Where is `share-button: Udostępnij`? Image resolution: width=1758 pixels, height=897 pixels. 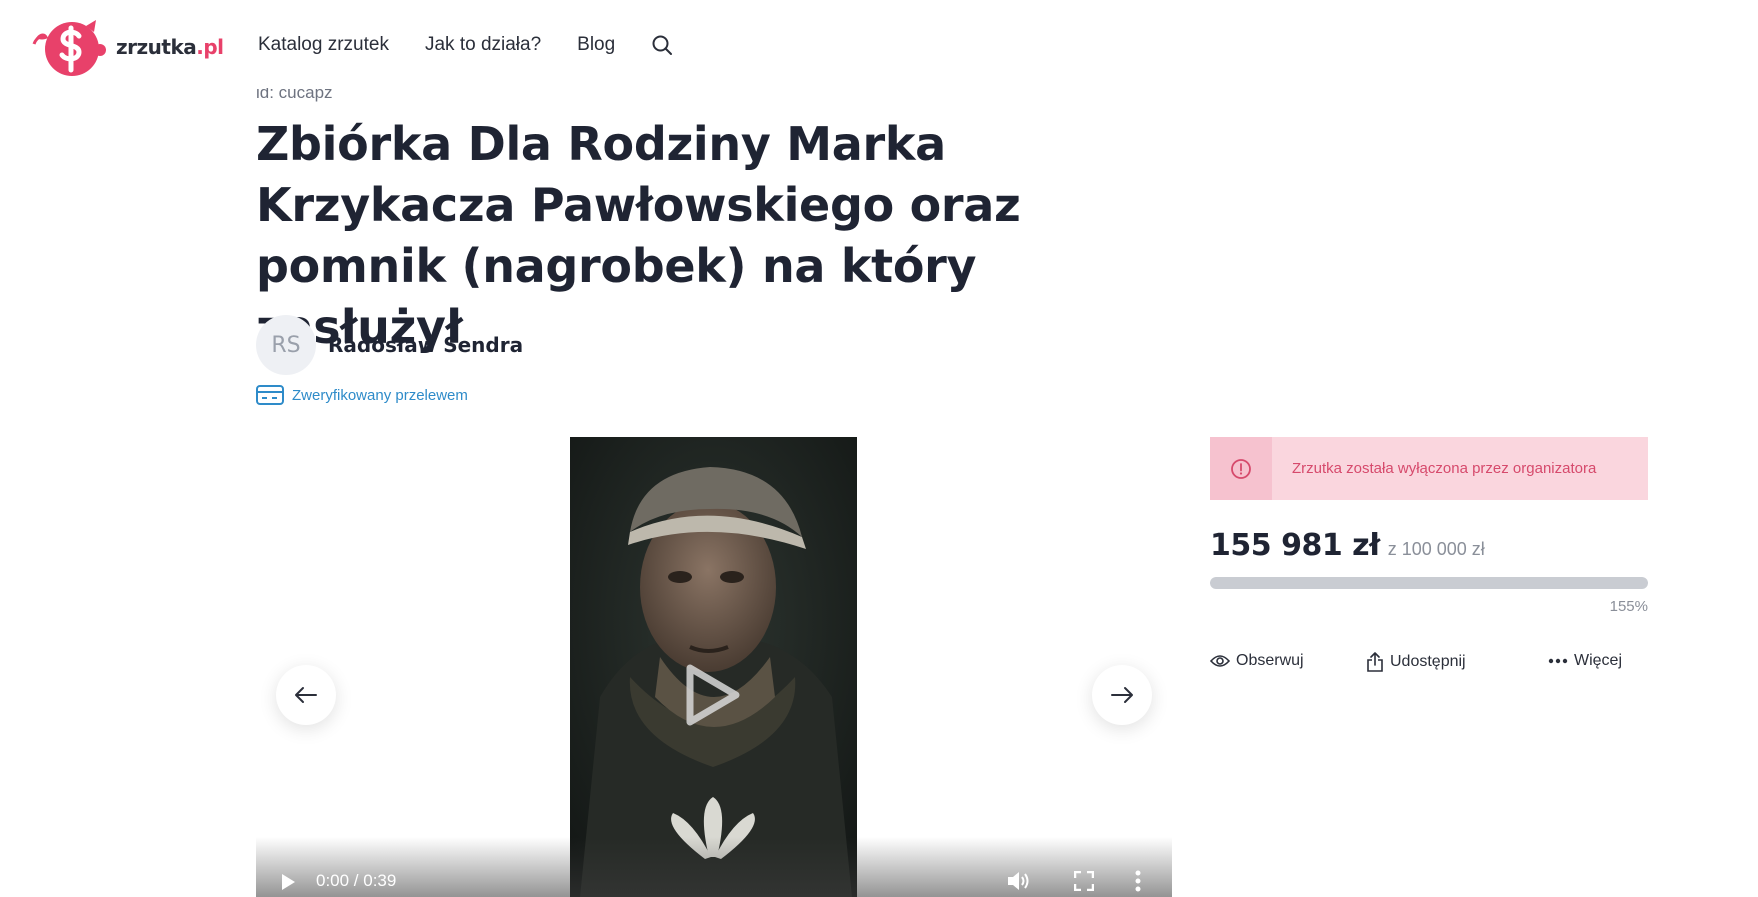 share-button: Udostępnij is located at coordinates (1416, 662).